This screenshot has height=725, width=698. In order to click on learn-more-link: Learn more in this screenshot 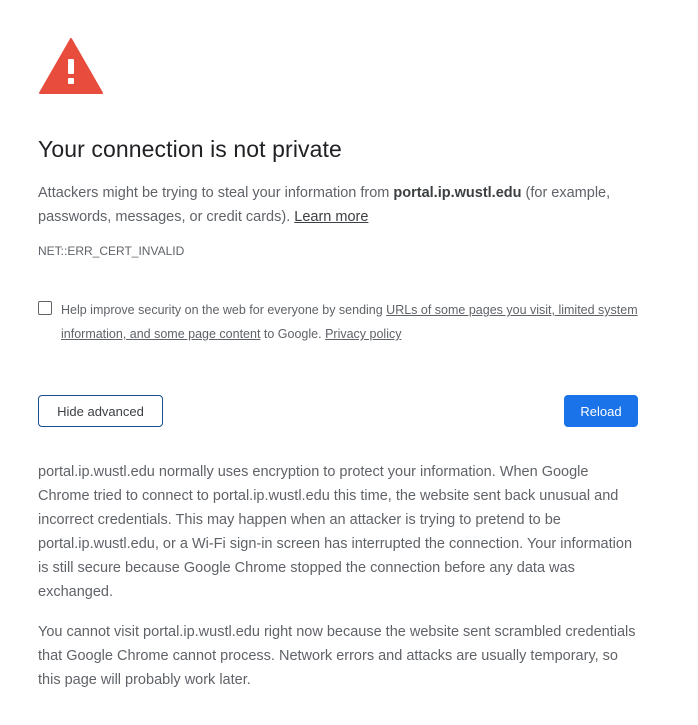, I will do `click(331, 217)`.